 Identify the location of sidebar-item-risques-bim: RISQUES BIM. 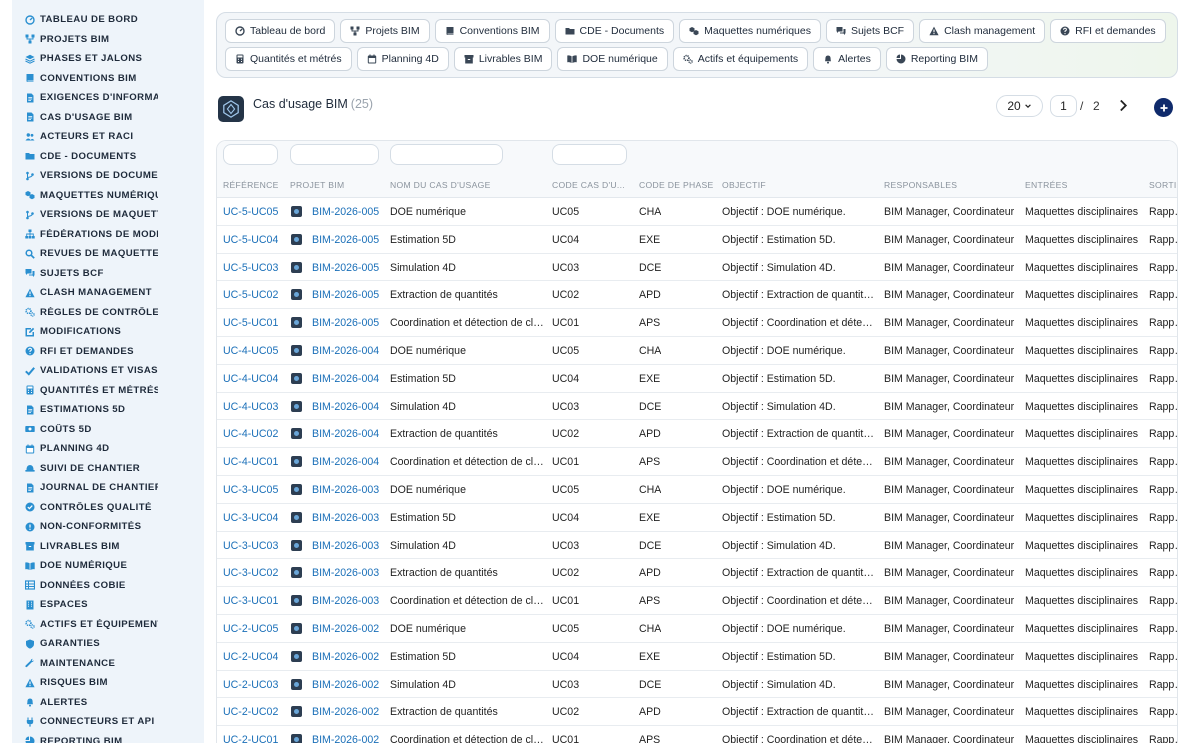
(108, 683).